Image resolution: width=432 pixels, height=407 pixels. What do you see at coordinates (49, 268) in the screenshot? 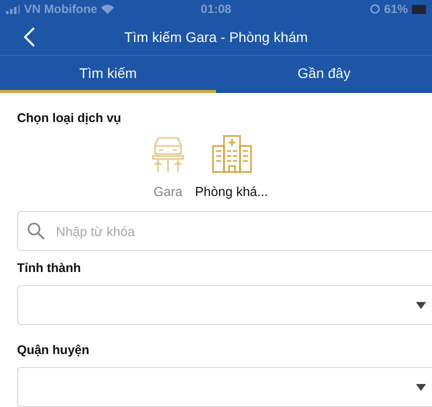
I see `field-label: Tỉnh thành` at bounding box center [49, 268].